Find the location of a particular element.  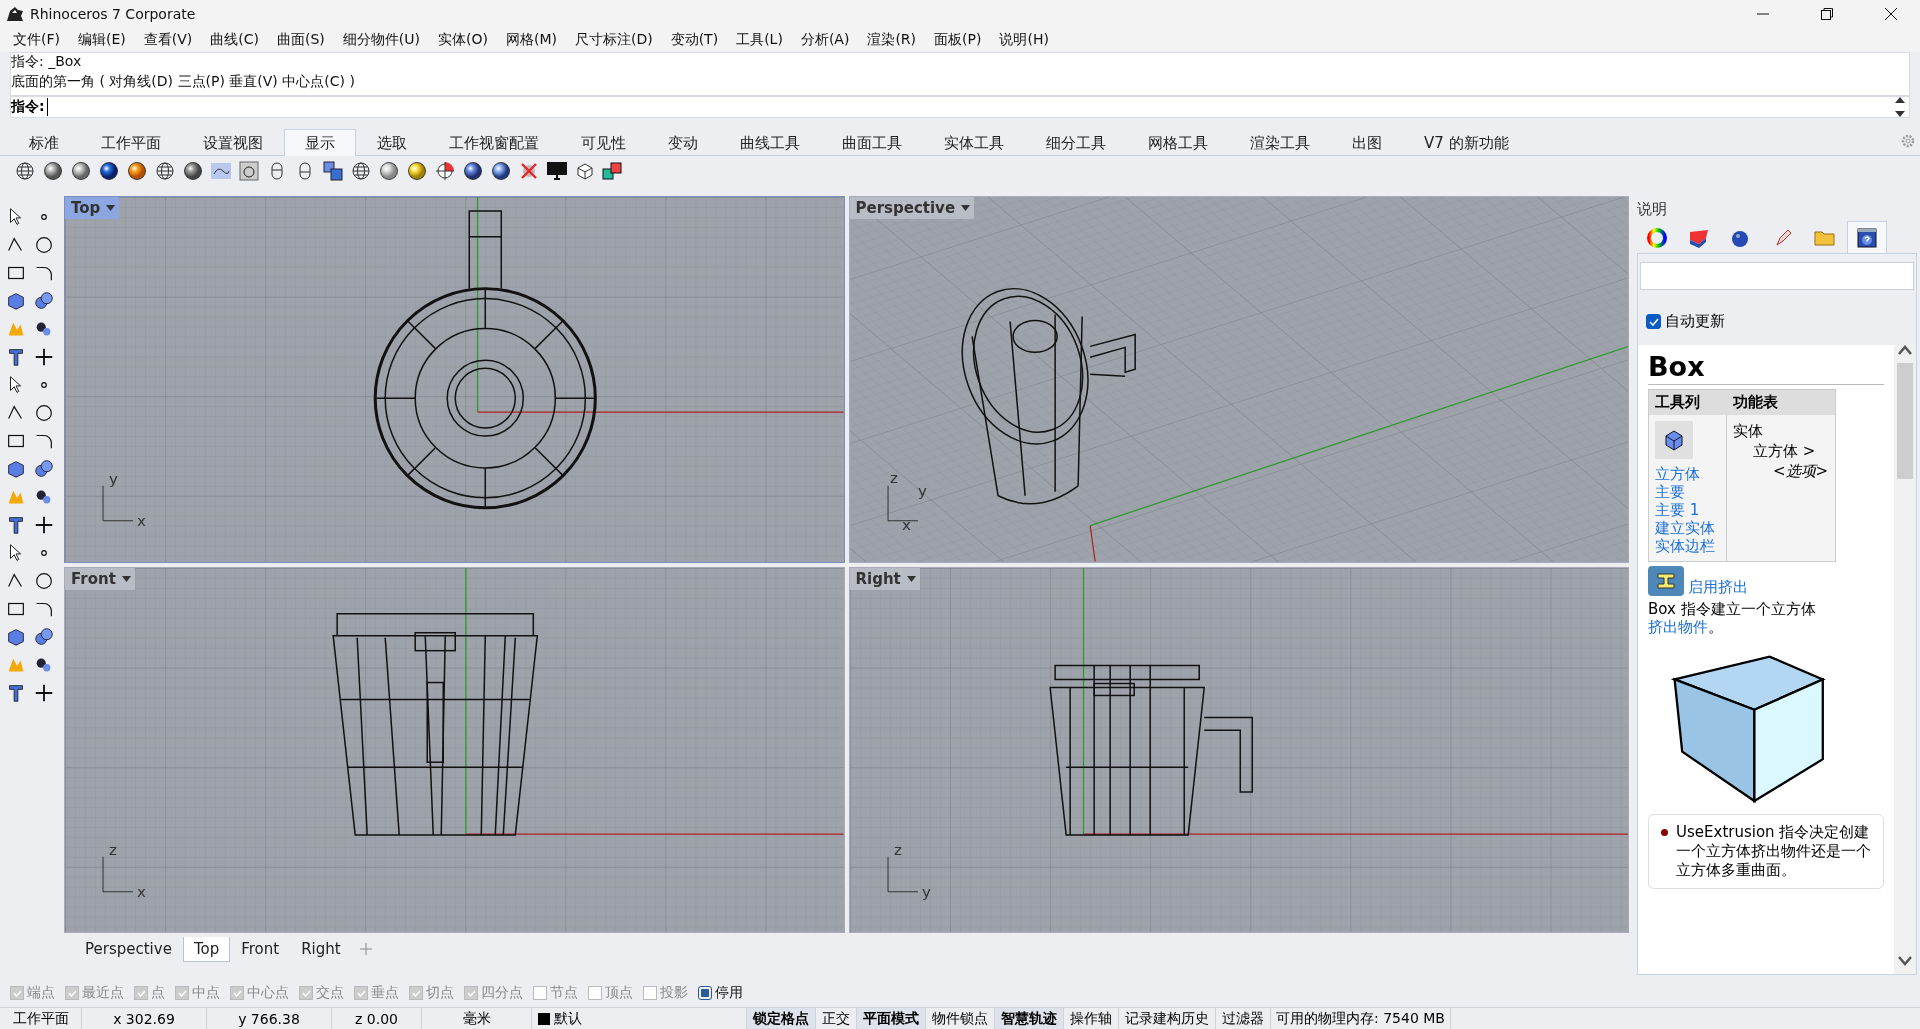

menu-item: 面板(P) is located at coordinates (958, 40).